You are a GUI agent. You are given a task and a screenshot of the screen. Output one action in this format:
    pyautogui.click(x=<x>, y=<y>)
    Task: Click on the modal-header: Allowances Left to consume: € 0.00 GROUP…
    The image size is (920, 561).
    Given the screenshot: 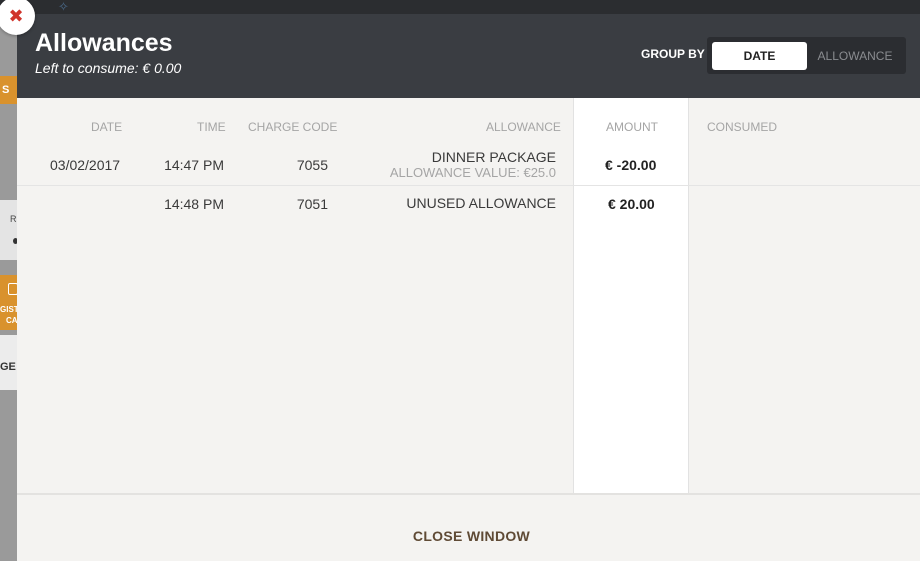 What is the action you would take?
    pyautogui.click(x=468, y=56)
    